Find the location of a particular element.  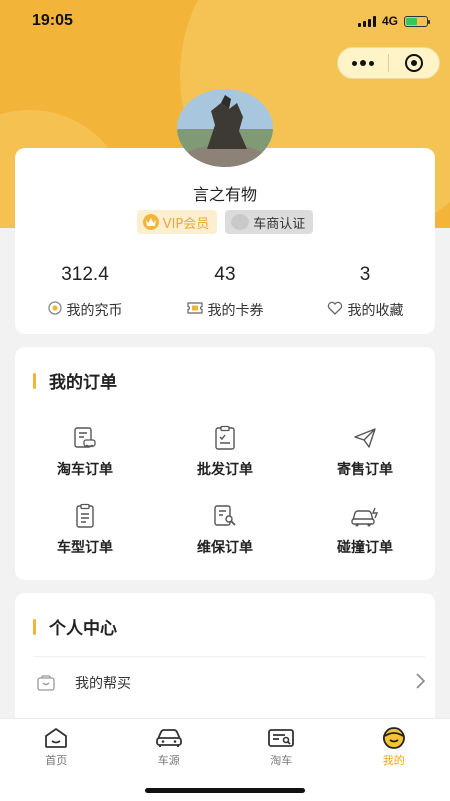

chevron-right-icon is located at coordinates (420, 683).